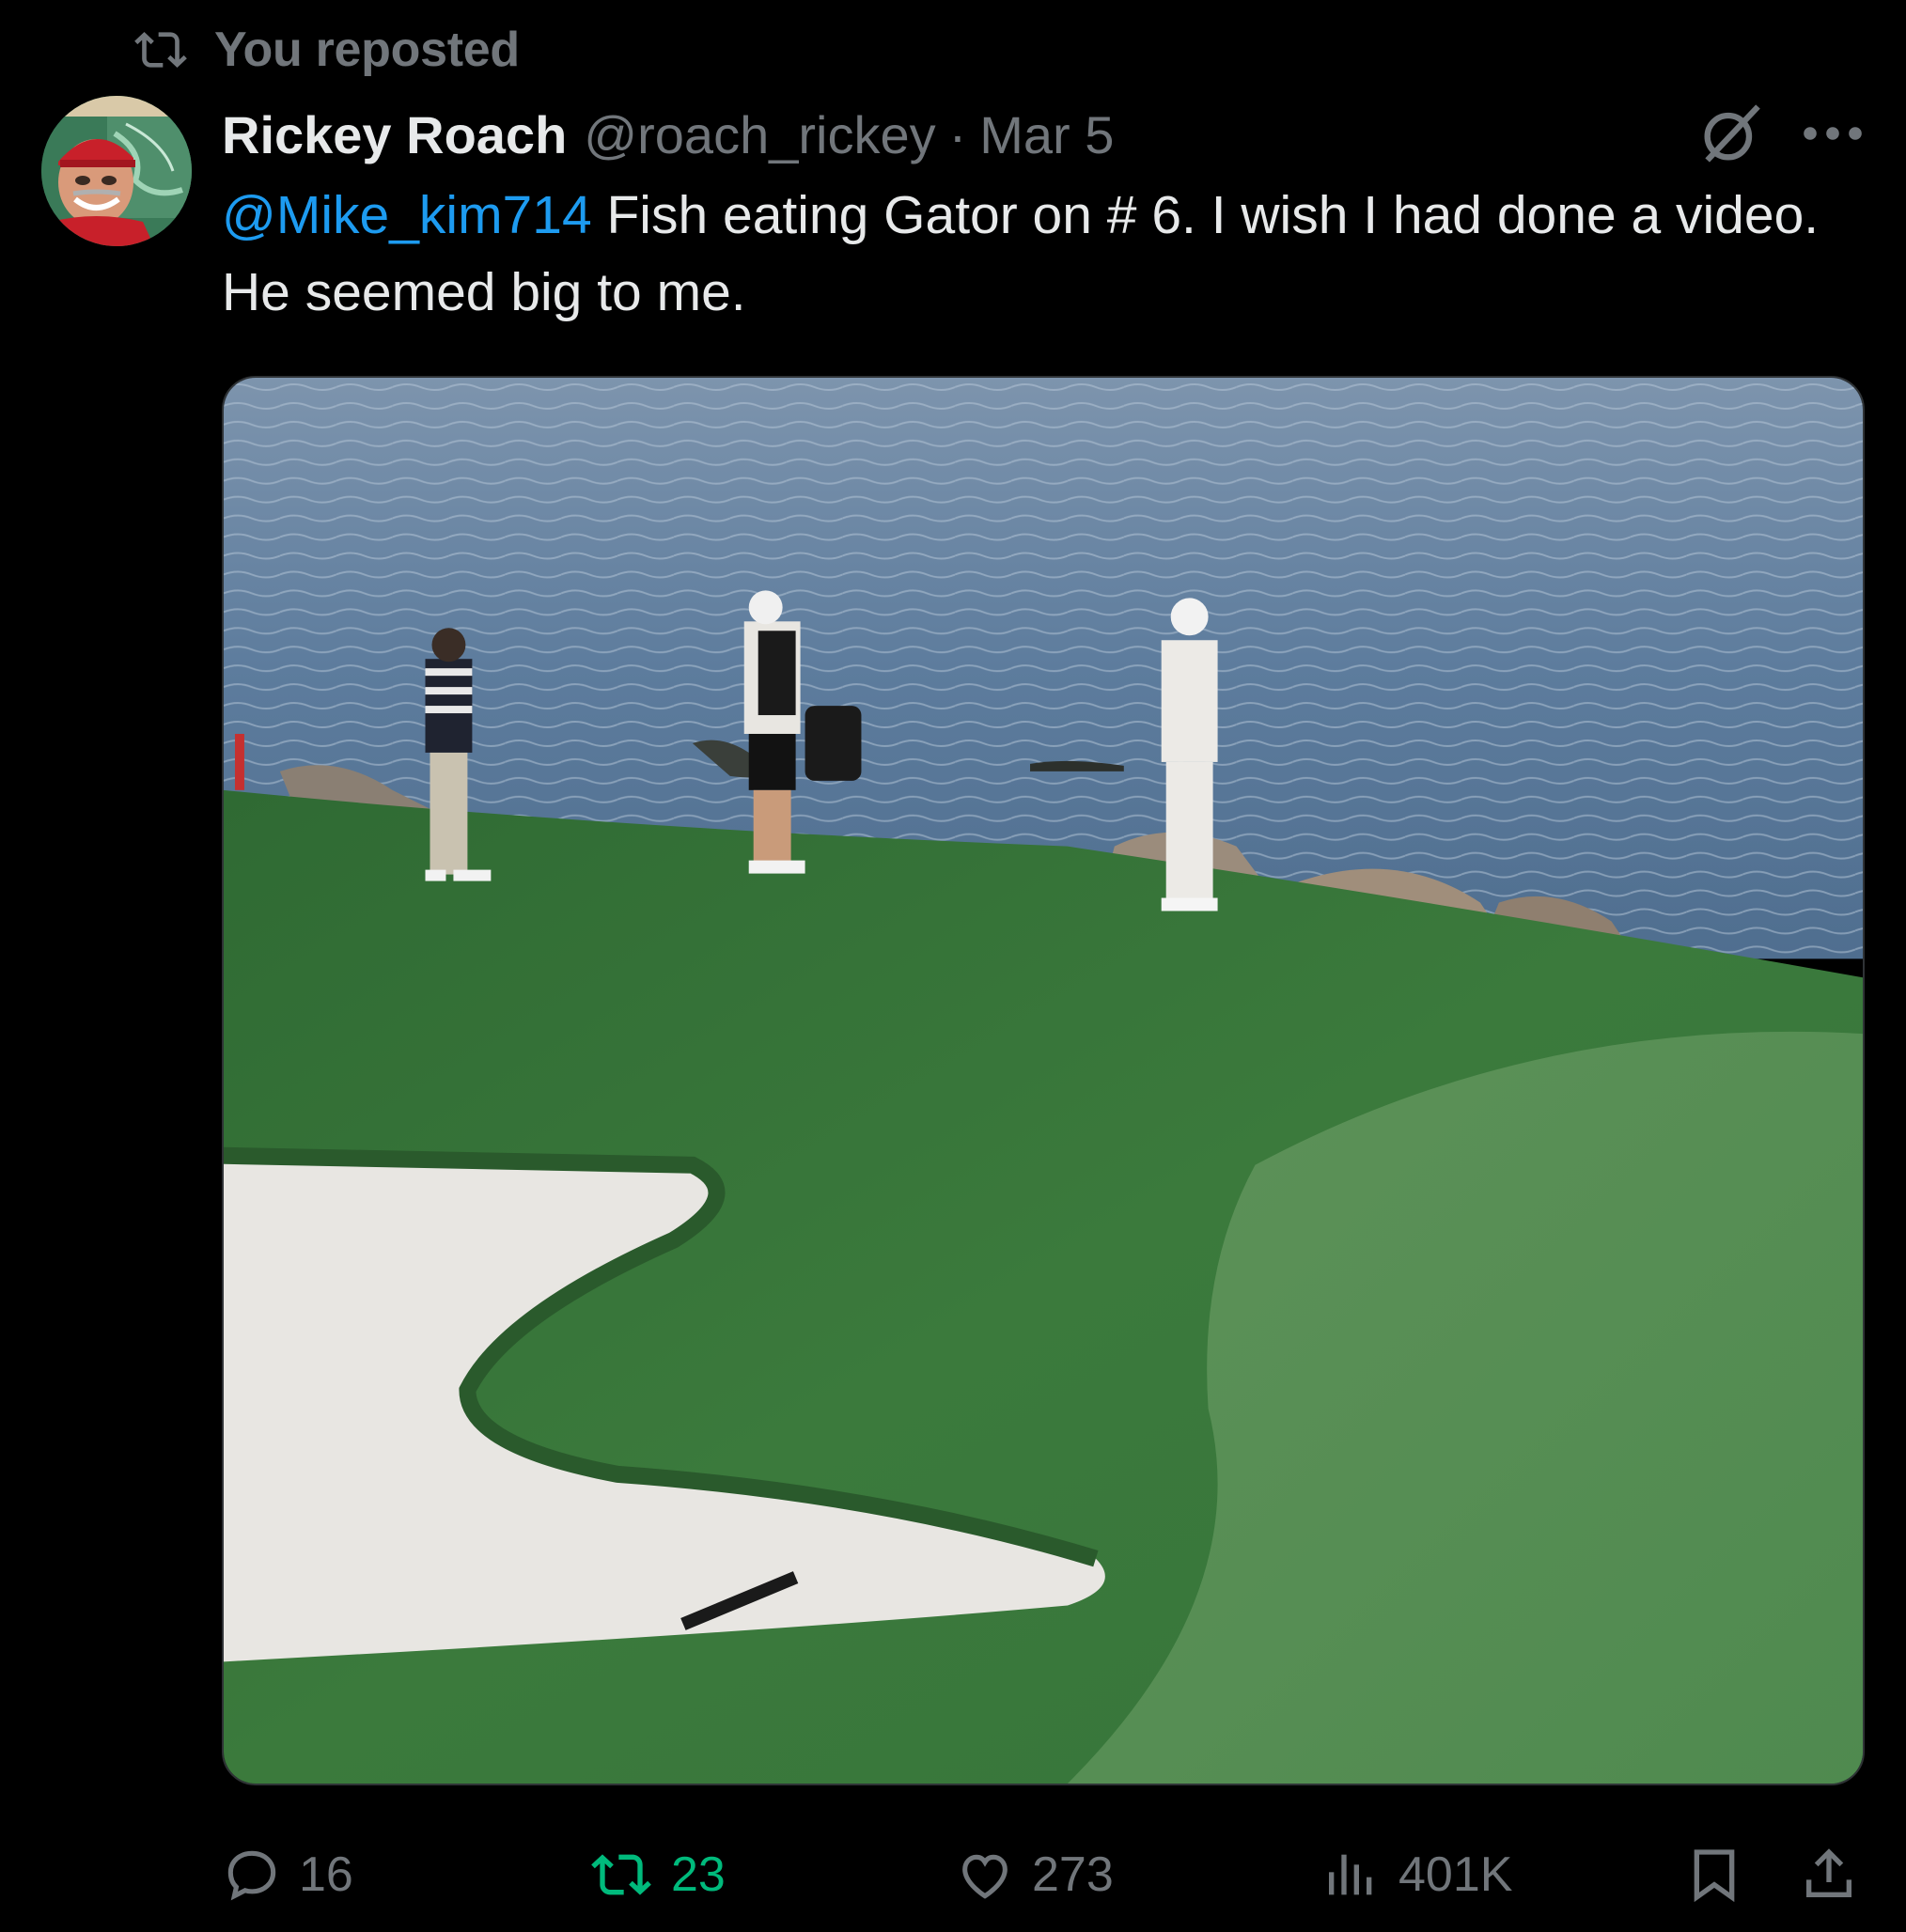  What do you see at coordinates (1731, 133) in the screenshot?
I see `grok-icon` at bounding box center [1731, 133].